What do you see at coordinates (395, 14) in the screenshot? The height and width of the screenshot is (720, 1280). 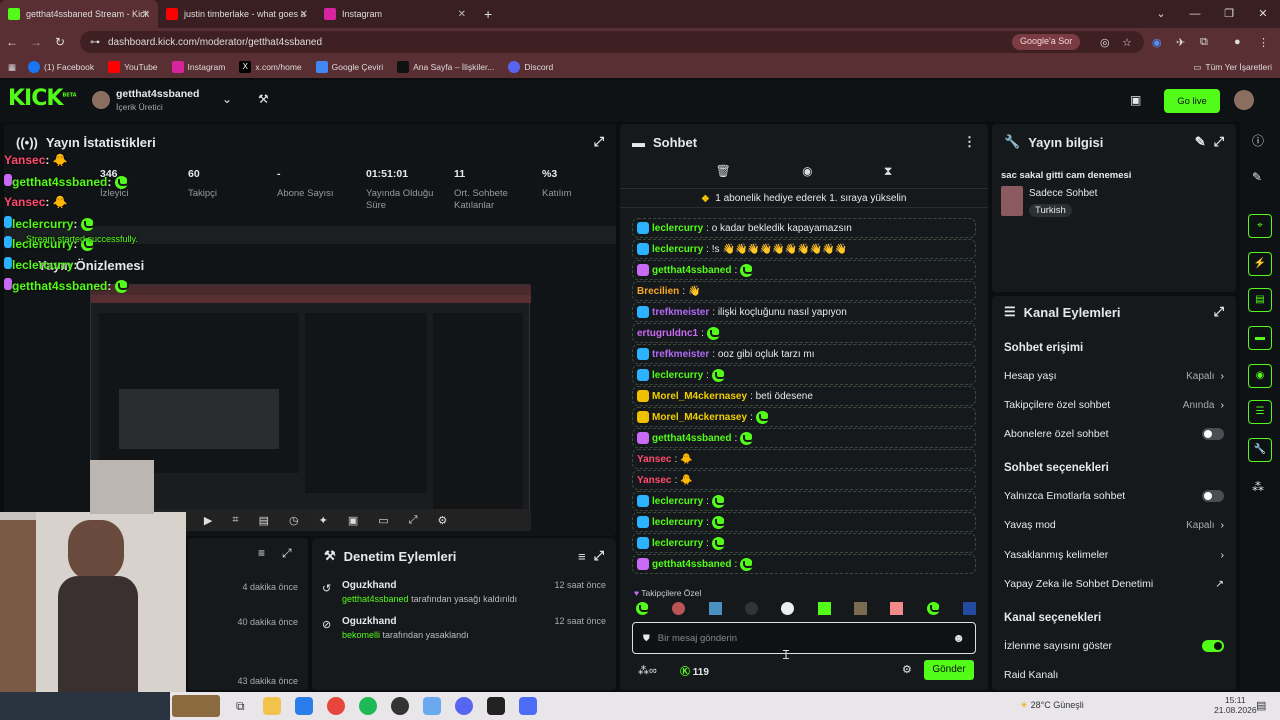 I see `tab-instagram: Instagram ✕` at bounding box center [395, 14].